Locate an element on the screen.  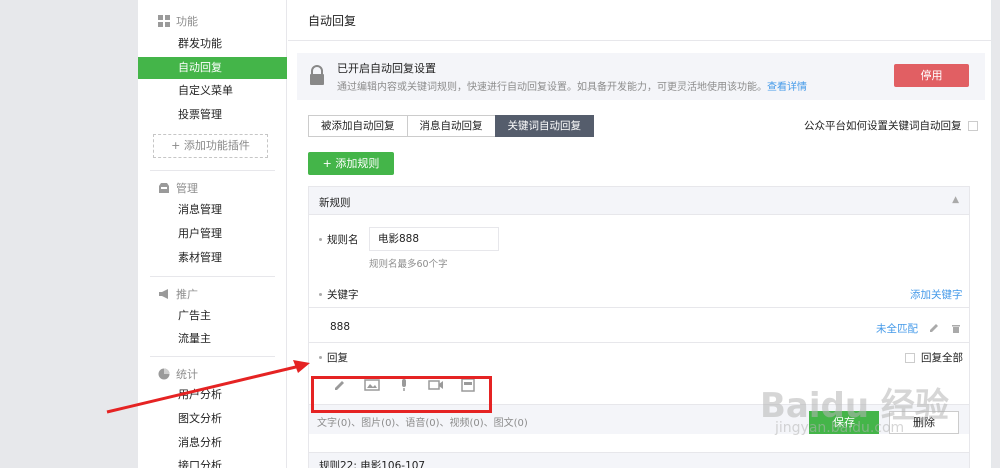
rule-name-input: 电影888 is located at coordinates (434, 239).